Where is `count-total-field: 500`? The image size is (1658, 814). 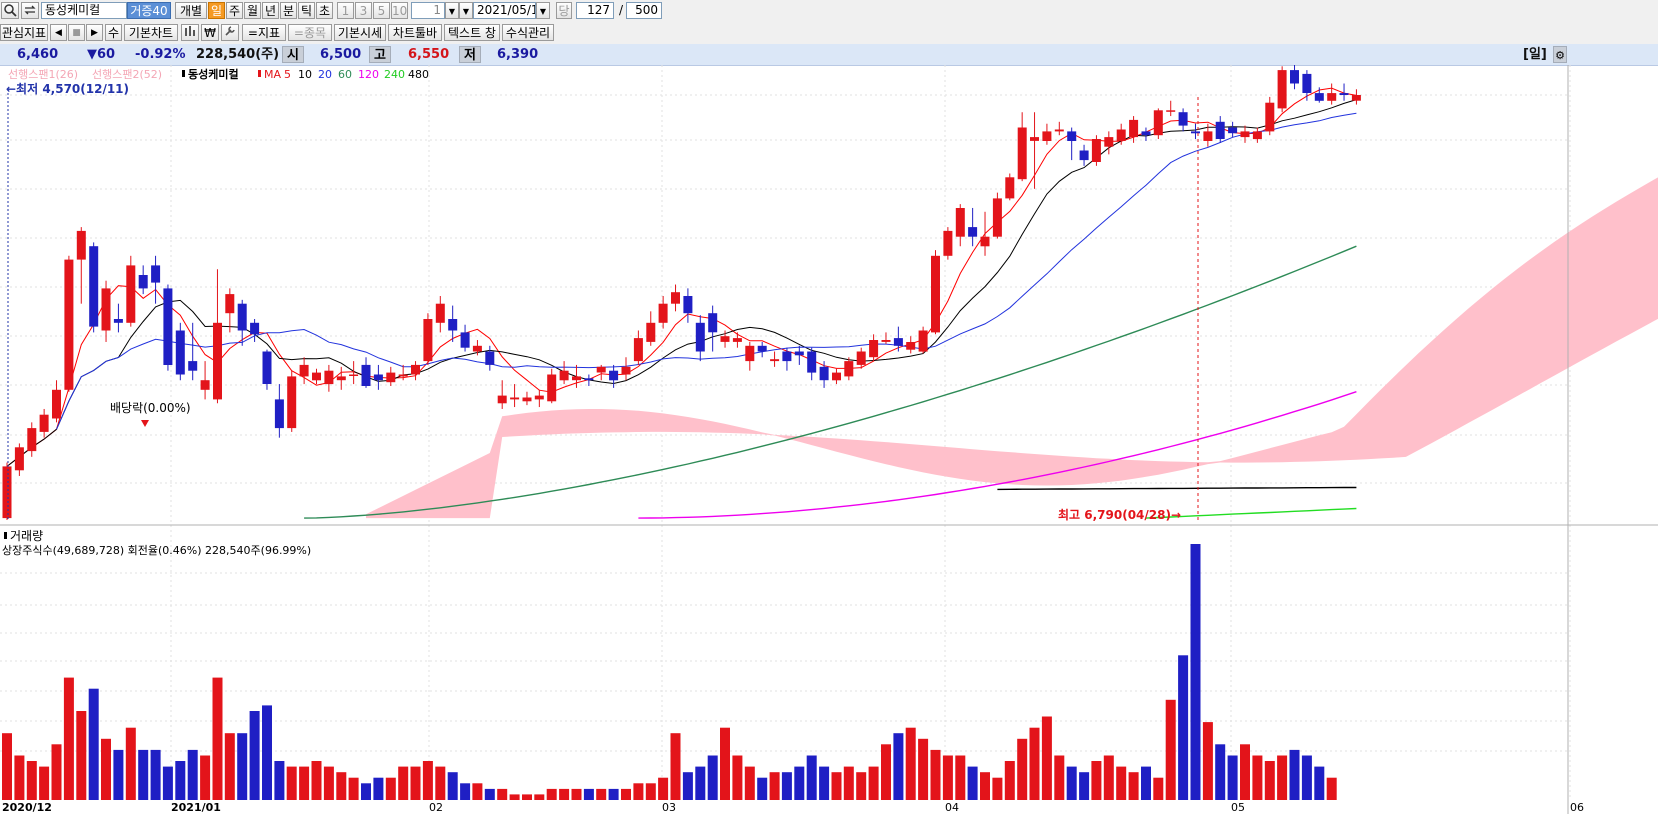
count-total-field: 500 is located at coordinates (644, 10).